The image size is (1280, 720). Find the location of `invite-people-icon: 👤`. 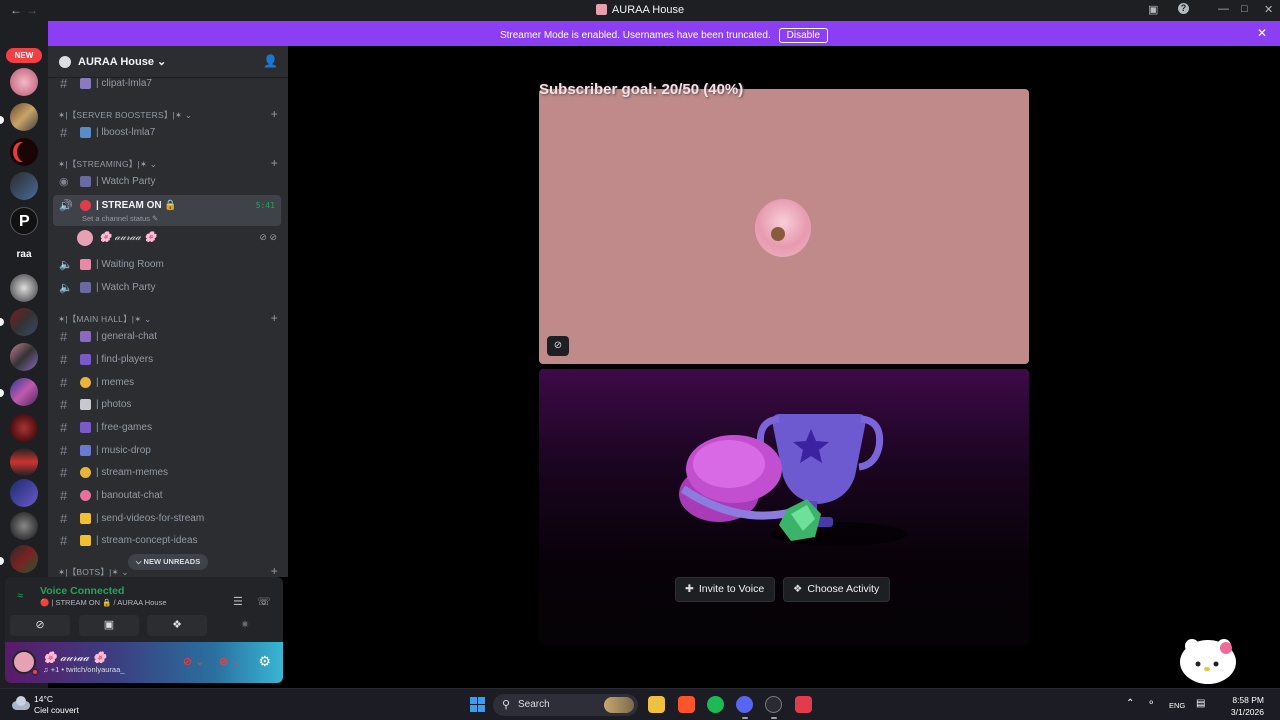

invite-people-icon: 👤 is located at coordinates (270, 61).